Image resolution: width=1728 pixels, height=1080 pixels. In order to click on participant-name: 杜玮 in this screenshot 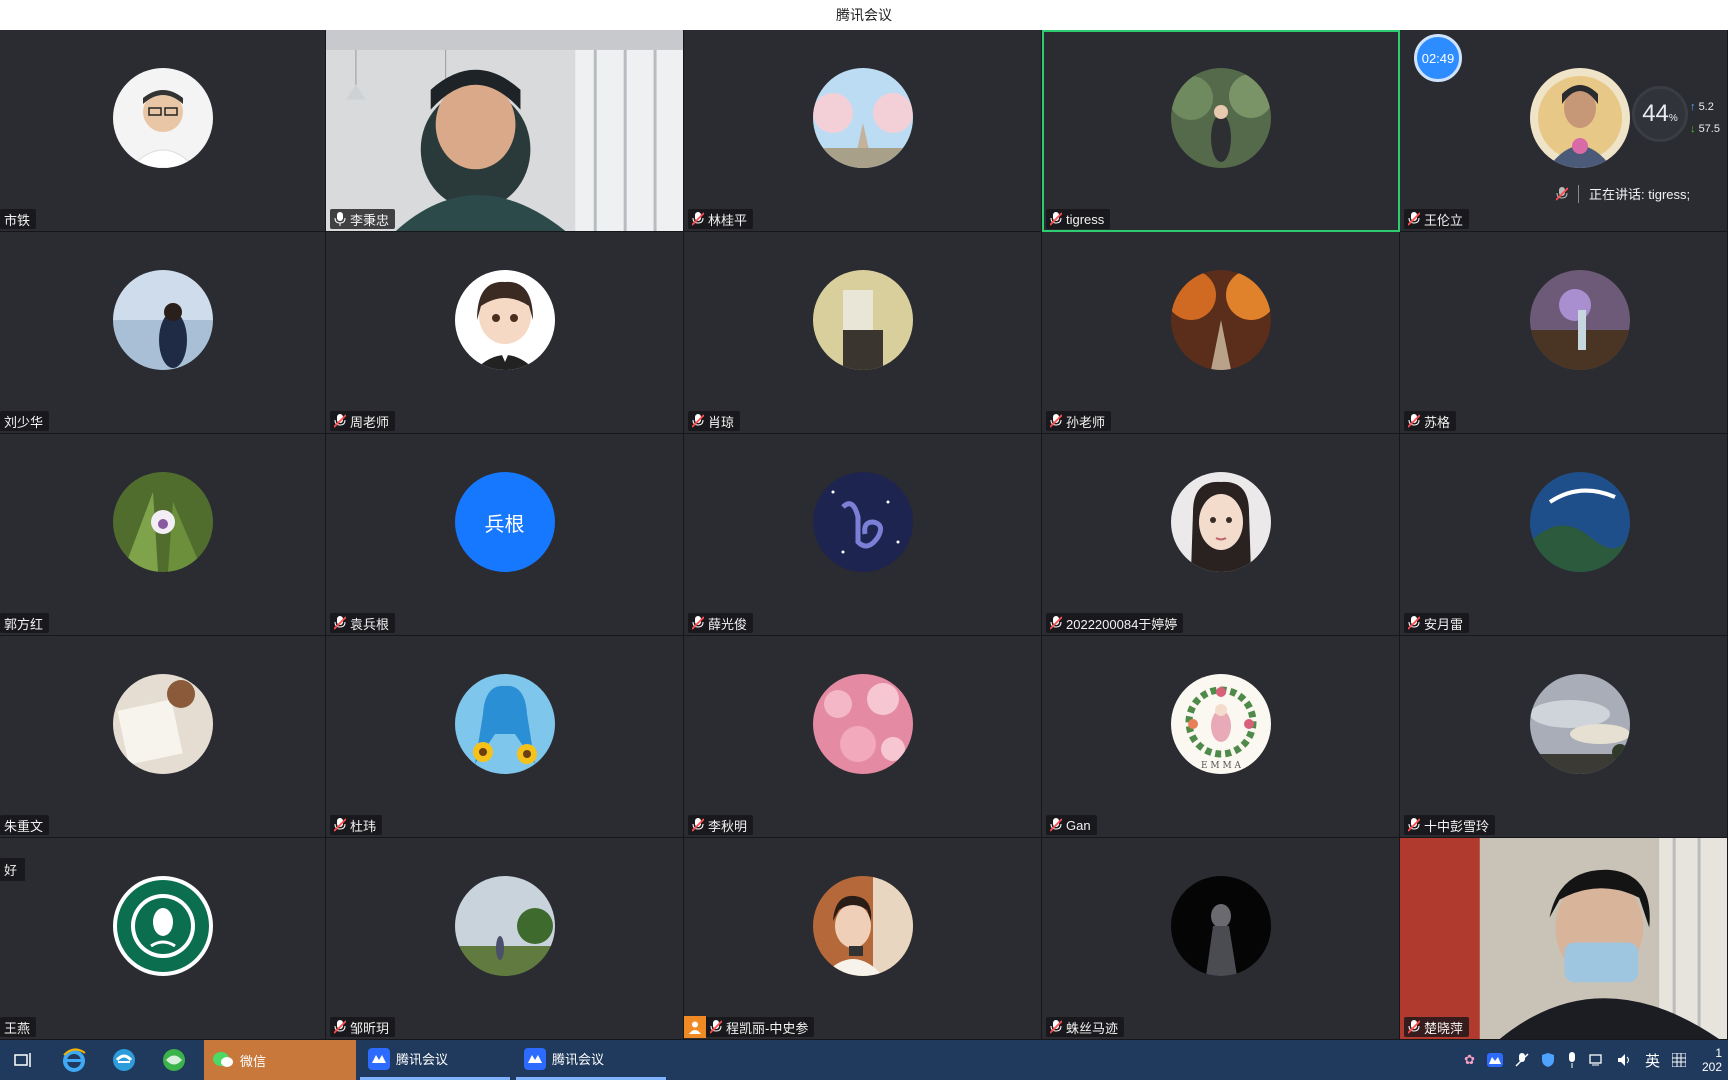, I will do `click(356, 825)`.